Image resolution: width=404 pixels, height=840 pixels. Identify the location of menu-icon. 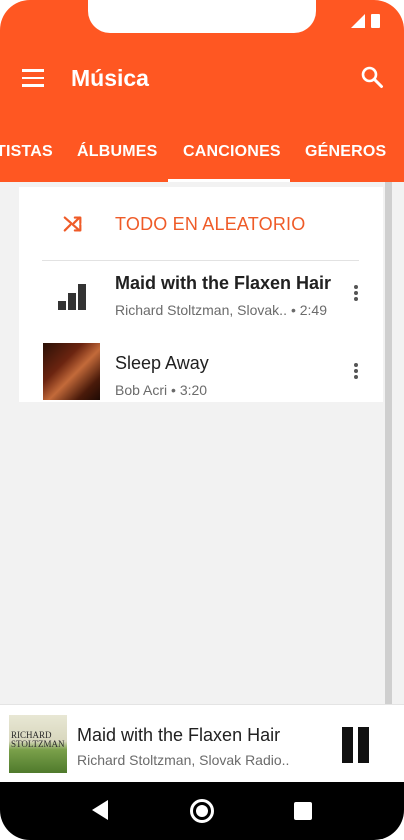
(33, 78).